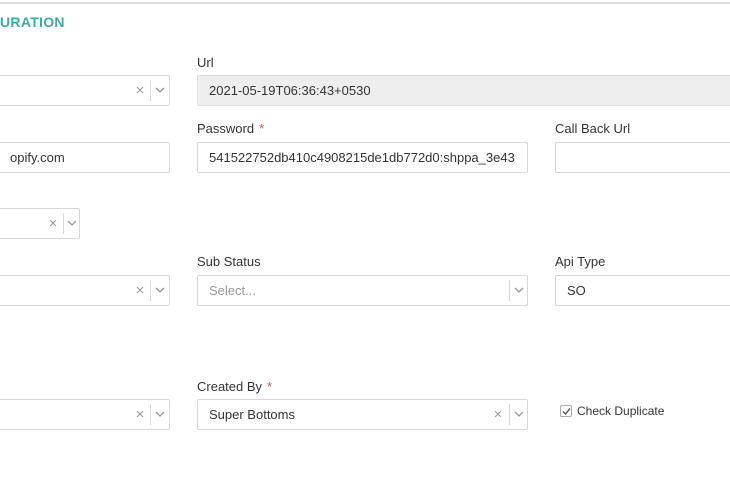 Image resolution: width=730 pixels, height=483 pixels. I want to click on checkmark-icon, so click(566, 412).